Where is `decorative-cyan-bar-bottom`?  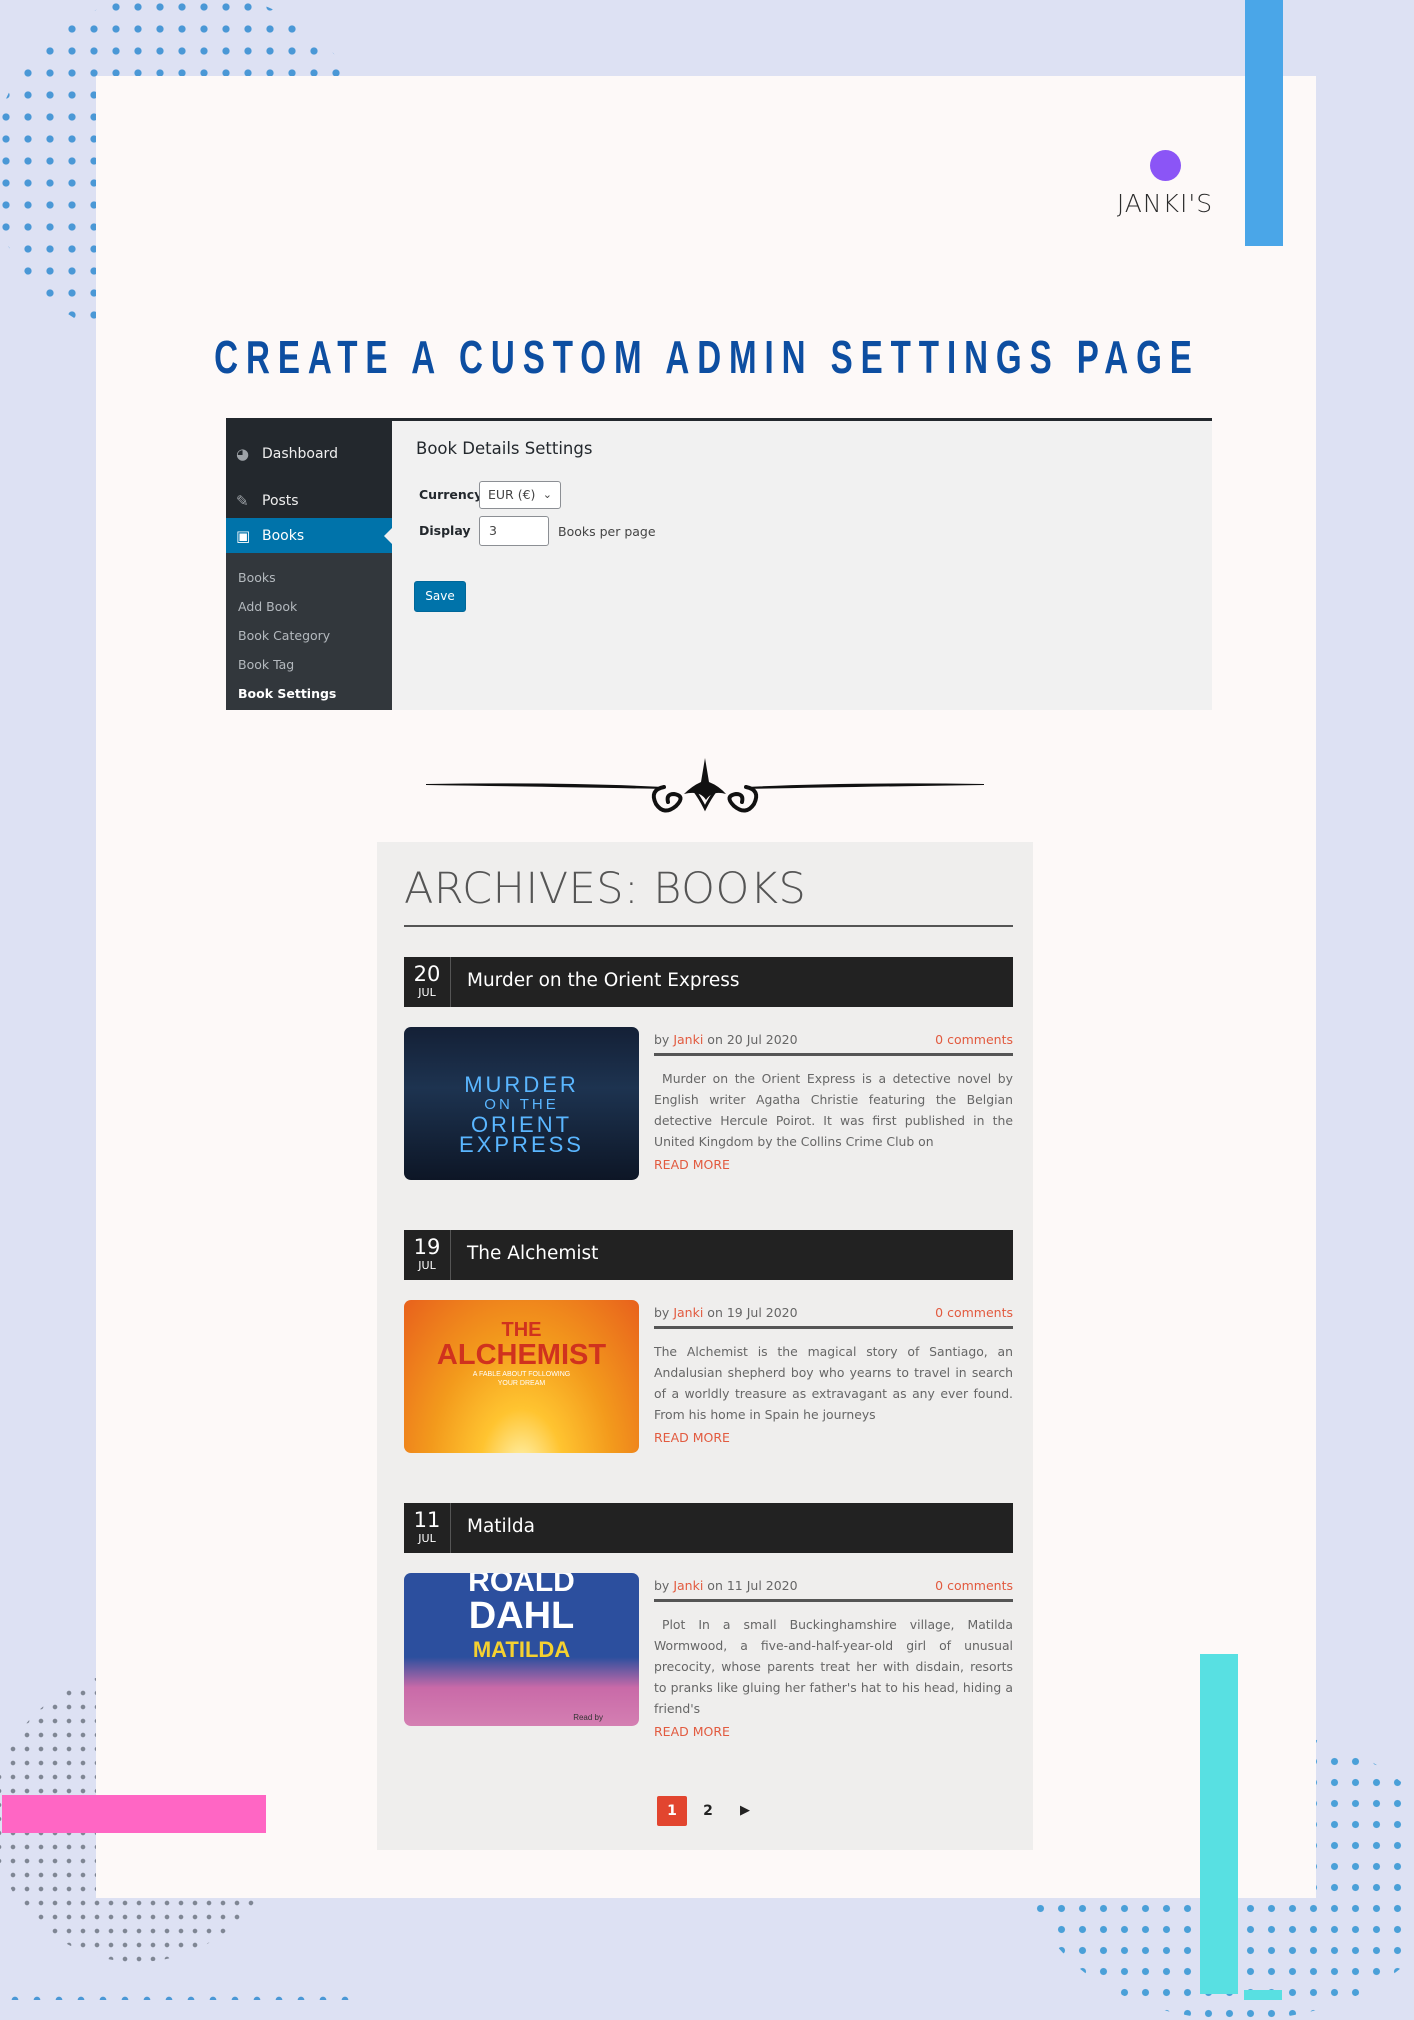 decorative-cyan-bar-bottom is located at coordinates (1263, 1995).